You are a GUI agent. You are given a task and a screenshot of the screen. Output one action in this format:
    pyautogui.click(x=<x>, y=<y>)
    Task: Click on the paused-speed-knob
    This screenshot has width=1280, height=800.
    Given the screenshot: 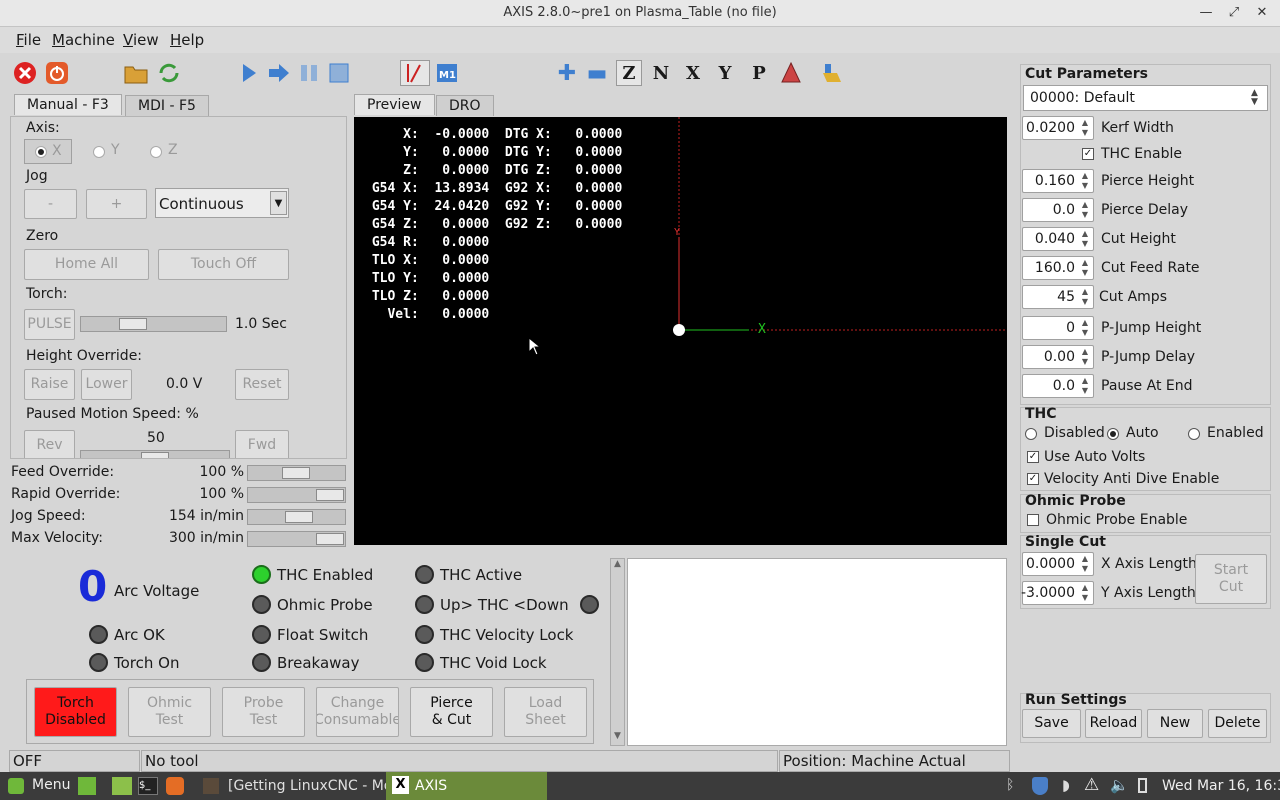 What is the action you would take?
    pyautogui.click(x=155, y=455)
    